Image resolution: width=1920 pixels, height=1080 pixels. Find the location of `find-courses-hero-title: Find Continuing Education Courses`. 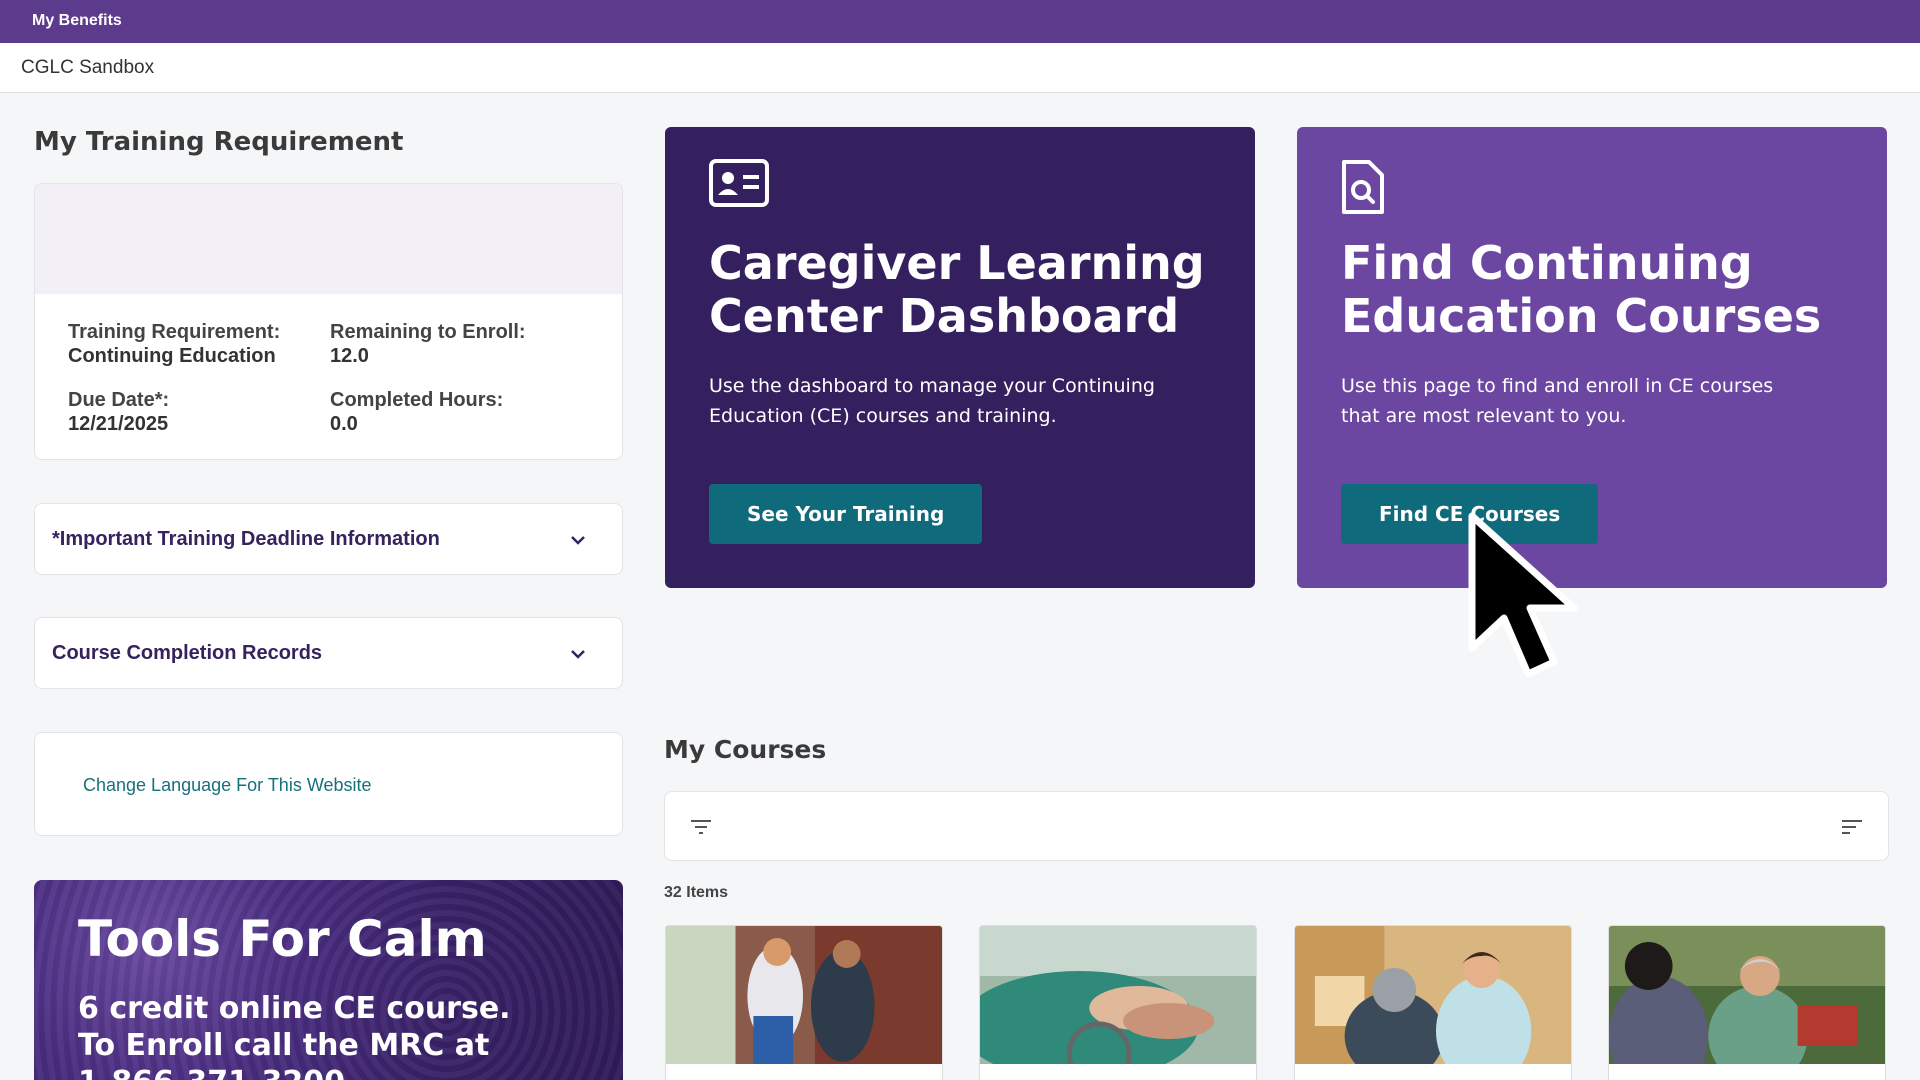

find-courses-hero-title: Find Continuing Education Courses is located at coordinates (1581, 289).